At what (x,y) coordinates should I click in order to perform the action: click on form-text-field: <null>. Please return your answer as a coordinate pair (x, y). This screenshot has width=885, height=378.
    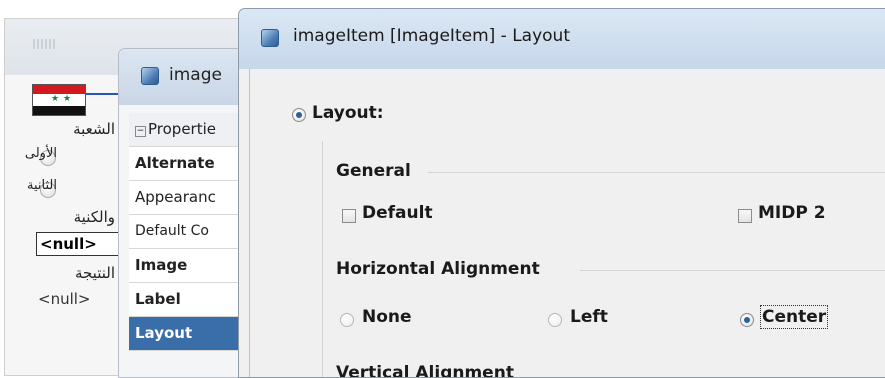
    Looking at the image, I should click on (79, 244).